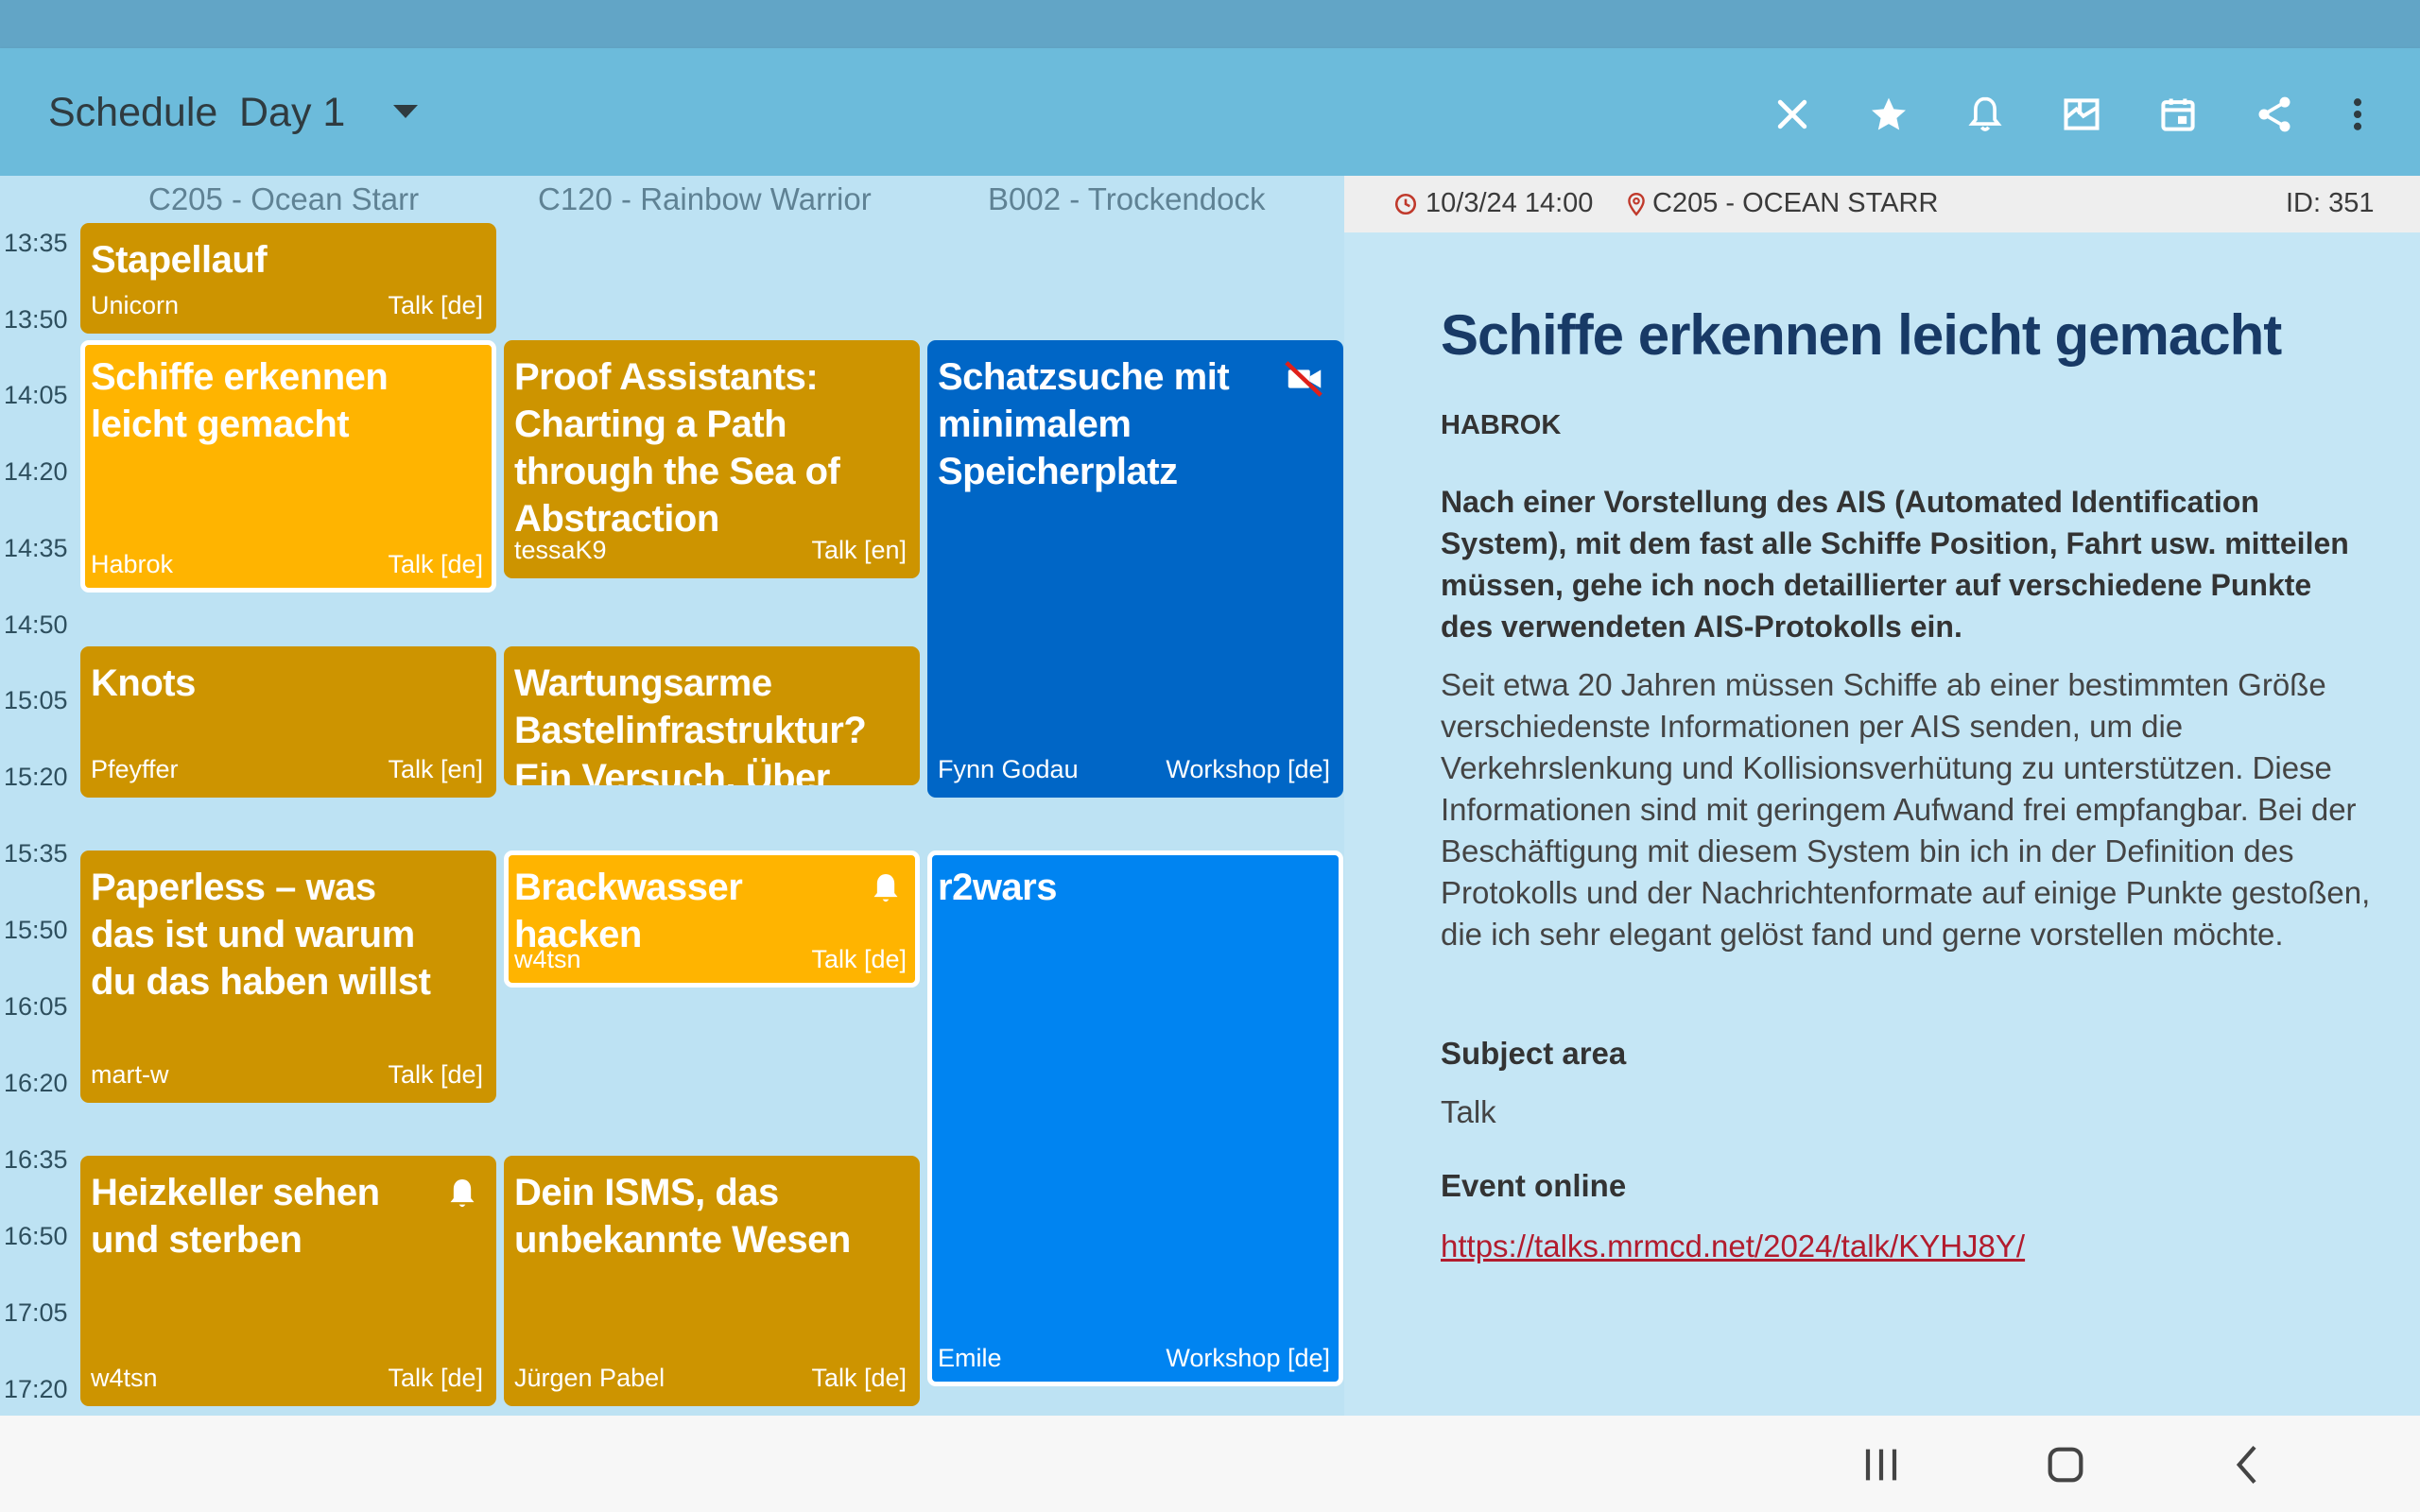 This screenshot has height=1512, width=2420. I want to click on session-speaker: tessaK9, so click(560, 550).